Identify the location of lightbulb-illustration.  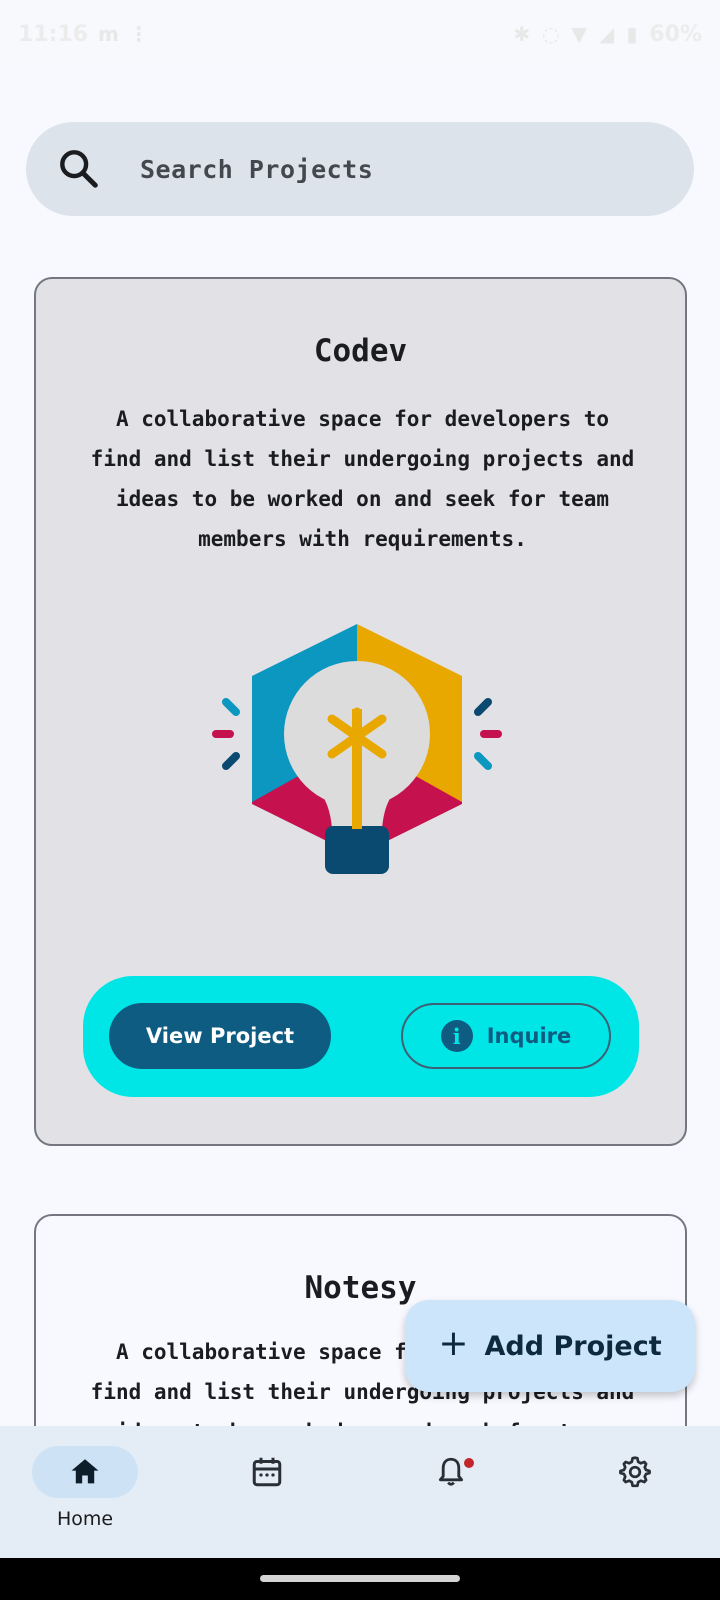
(357, 749).